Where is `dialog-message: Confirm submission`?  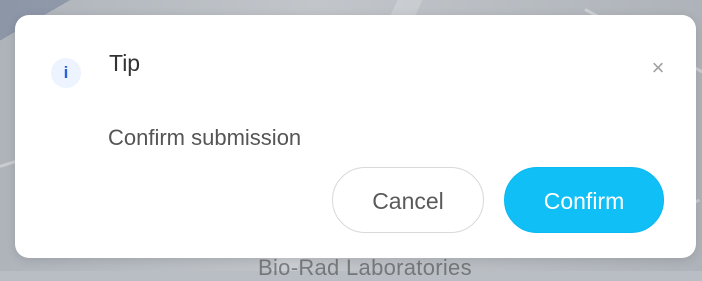 dialog-message: Confirm submission is located at coordinates (205, 137).